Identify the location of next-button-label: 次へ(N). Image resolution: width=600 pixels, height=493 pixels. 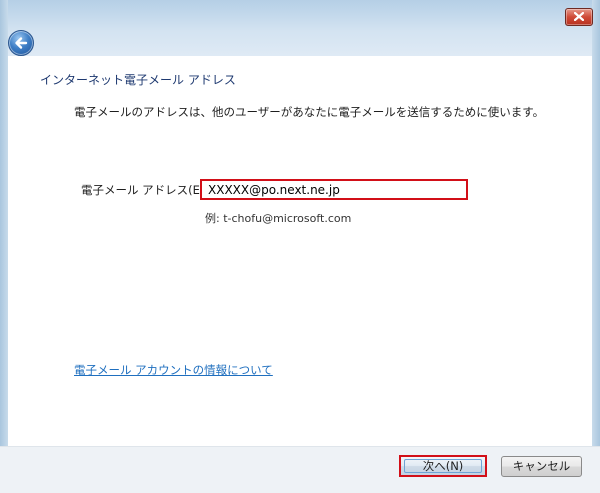
(443, 466).